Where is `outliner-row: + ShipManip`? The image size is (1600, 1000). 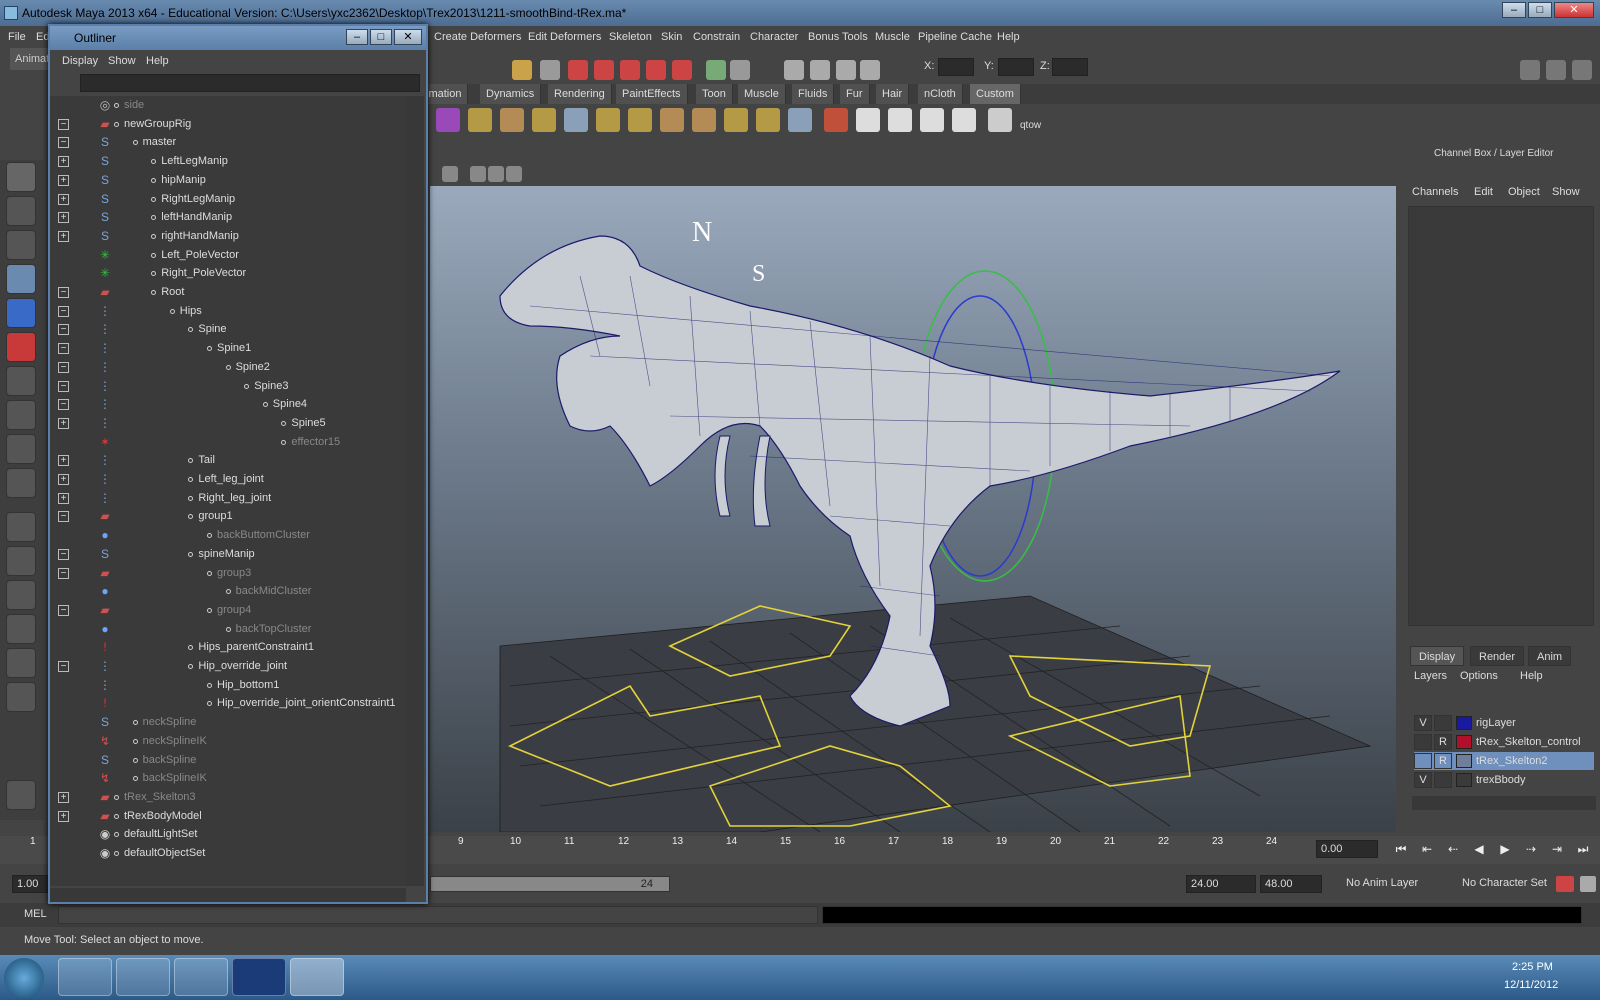
outliner-row: + ShipManip is located at coordinates (228, 180).